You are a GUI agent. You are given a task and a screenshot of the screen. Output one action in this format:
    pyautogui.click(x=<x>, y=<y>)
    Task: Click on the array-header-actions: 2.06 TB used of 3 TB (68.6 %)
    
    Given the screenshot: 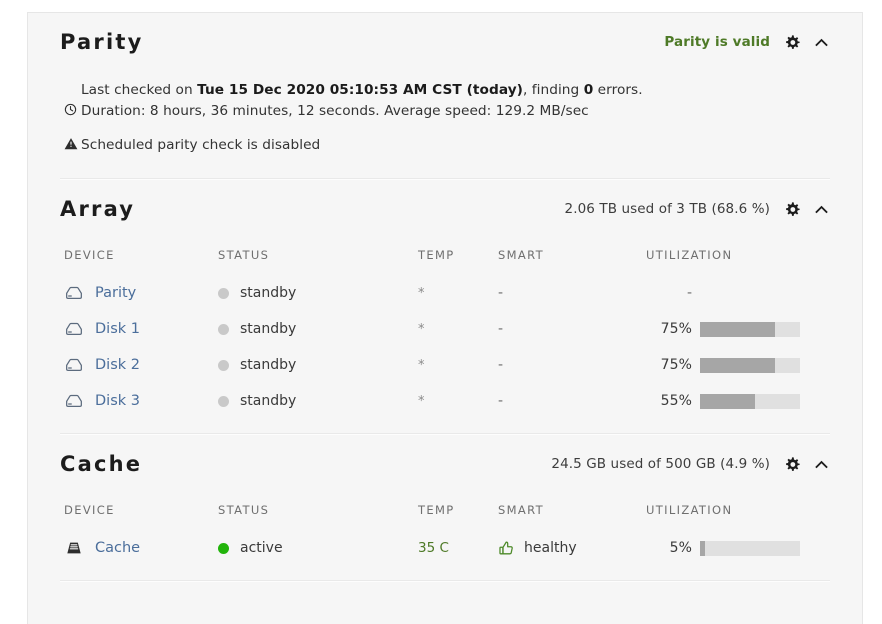 What is the action you would take?
    pyautogui.click(x=698, y=209)
    